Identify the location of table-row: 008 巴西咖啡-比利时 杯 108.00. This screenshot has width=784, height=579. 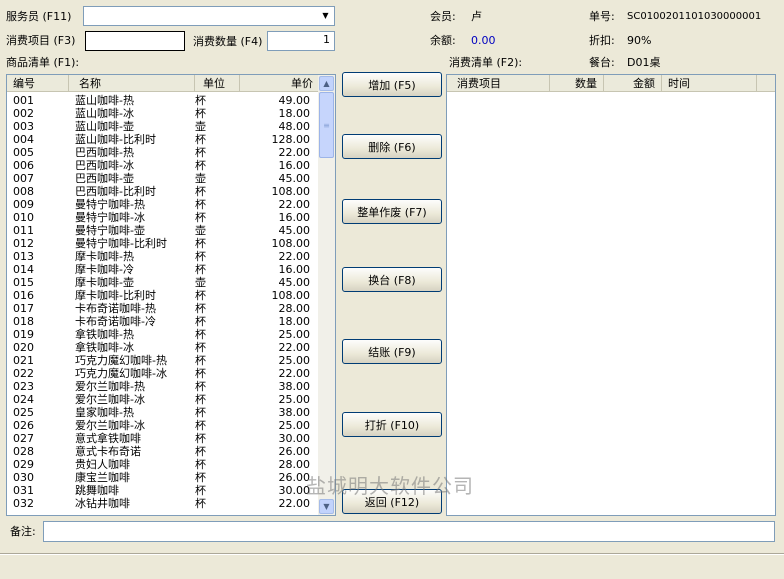
(163, 191).